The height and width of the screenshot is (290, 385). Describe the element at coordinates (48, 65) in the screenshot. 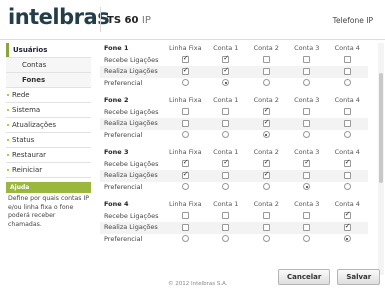

I see `sidebar-item-contas: Contas` at that location.